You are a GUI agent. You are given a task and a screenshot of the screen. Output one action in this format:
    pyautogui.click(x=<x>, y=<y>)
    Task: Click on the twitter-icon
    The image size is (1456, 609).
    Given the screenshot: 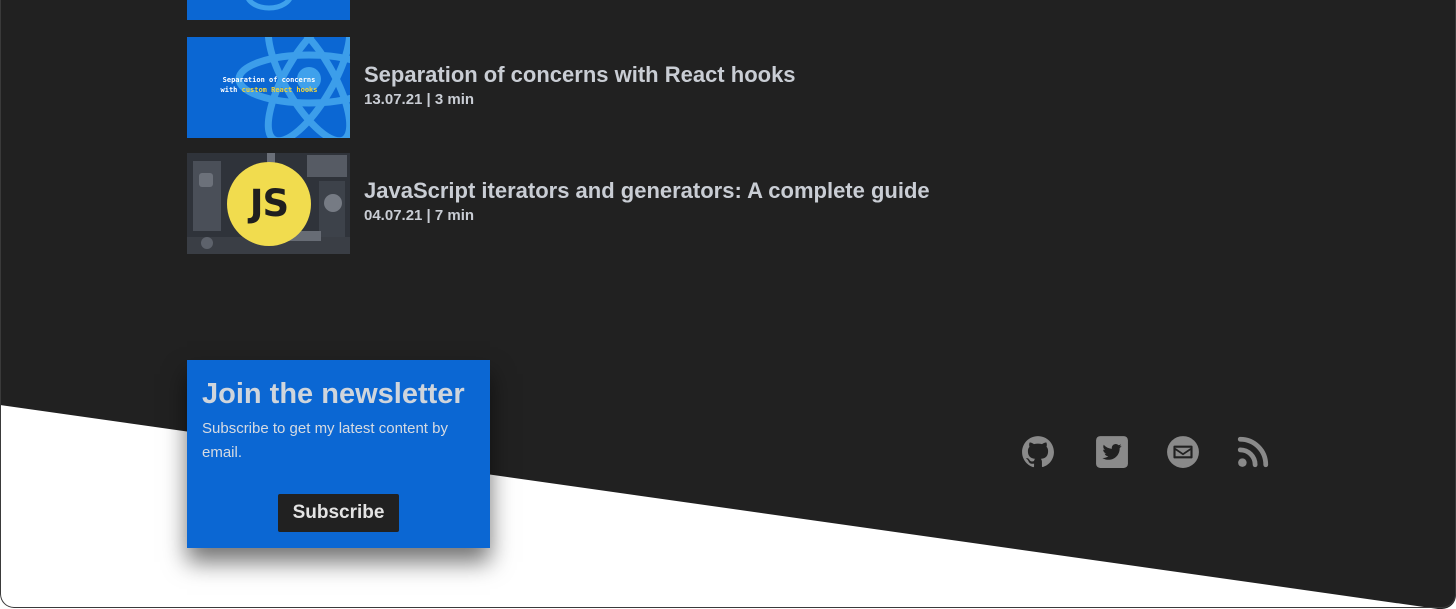 What is the action you would take?
    pyautogui.click(x=1112, y=452)
    